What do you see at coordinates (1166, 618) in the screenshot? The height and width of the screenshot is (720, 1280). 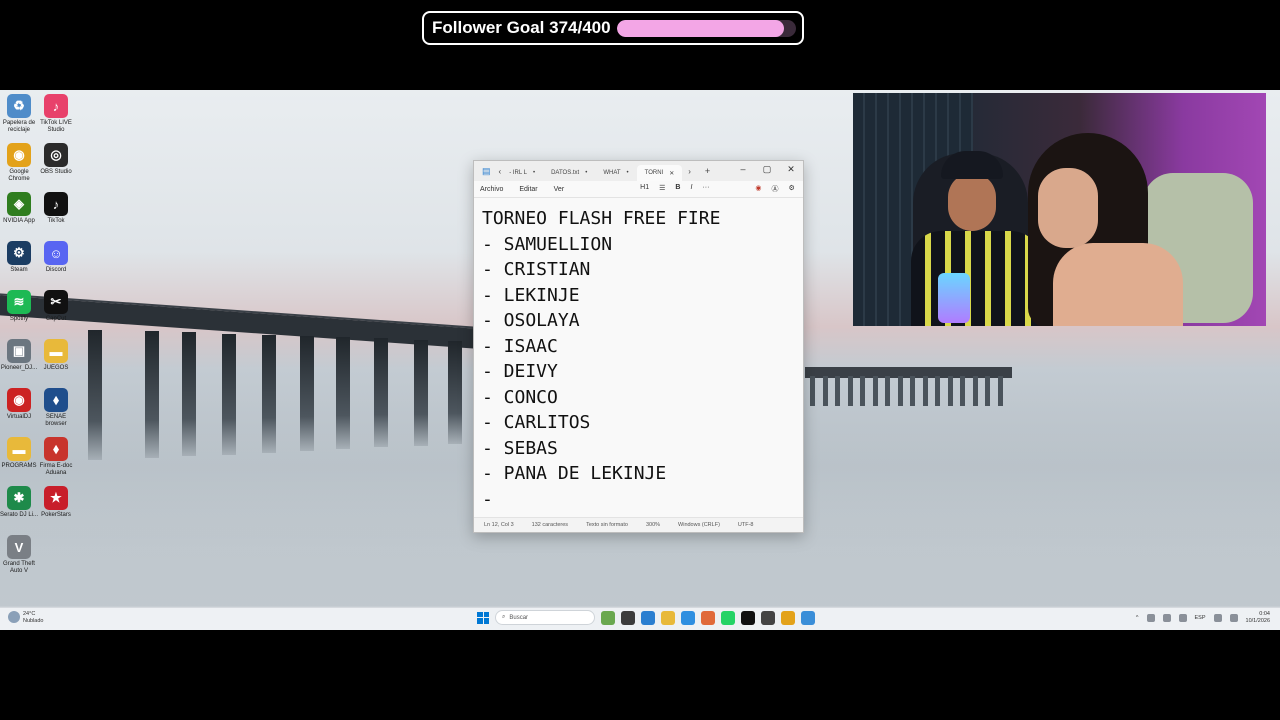 I see `tray-network-icon` at bounding box center [1166, 618].